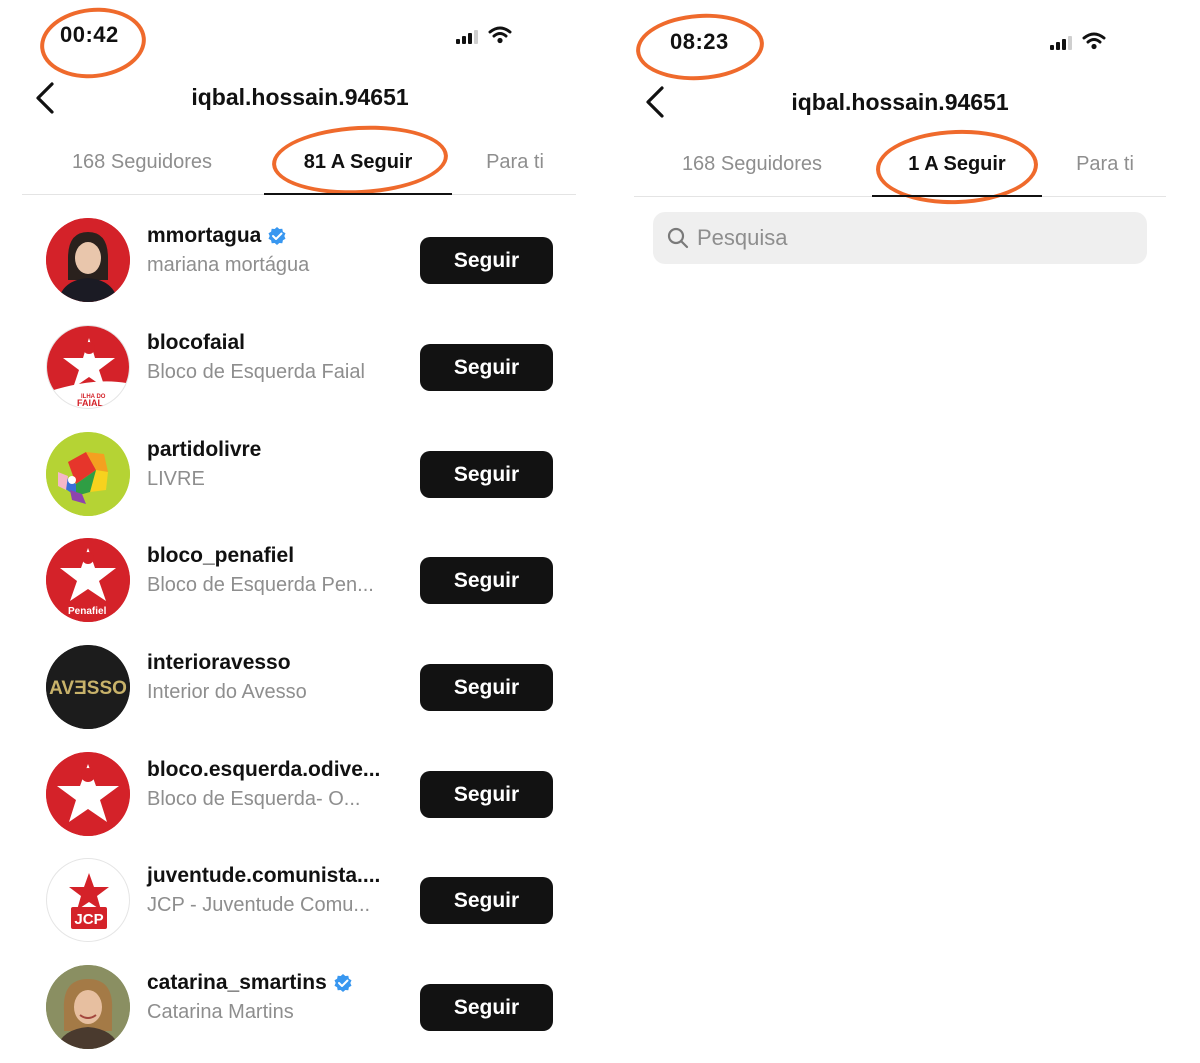 The height and width of the screenshot is (1063, 1200). I want to click on username-text: mmortagua, so click(204, 235).